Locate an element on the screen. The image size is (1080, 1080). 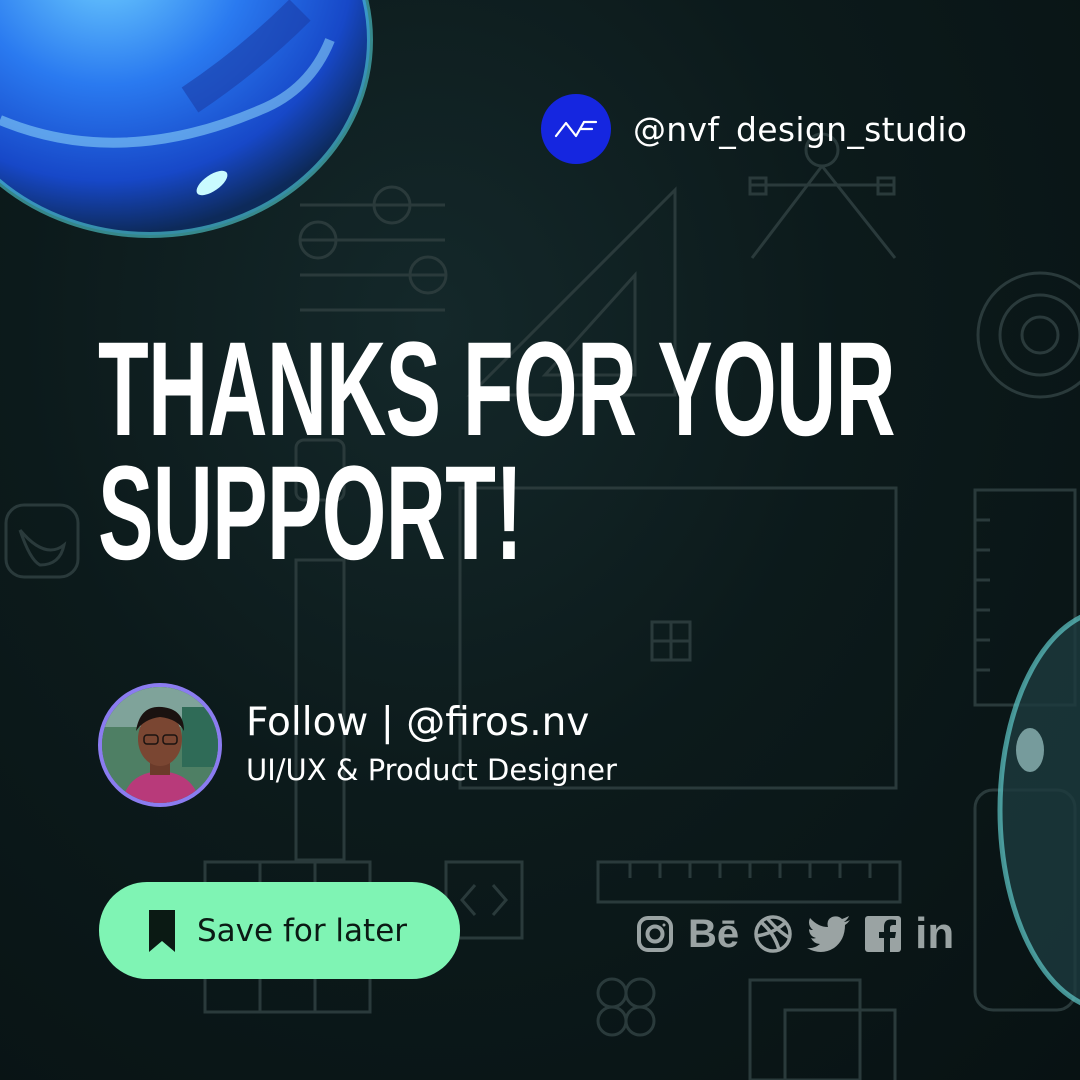
linkedin-label: in is located at coordinates (935, 933).